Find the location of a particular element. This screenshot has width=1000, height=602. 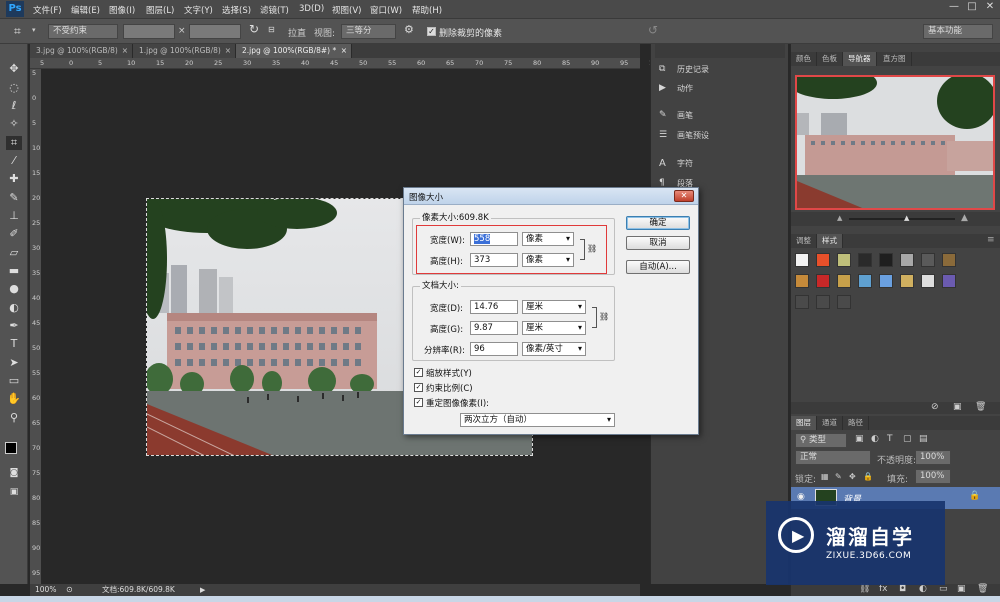

cancel-button: 取消 is located at coordinates (658, 243).